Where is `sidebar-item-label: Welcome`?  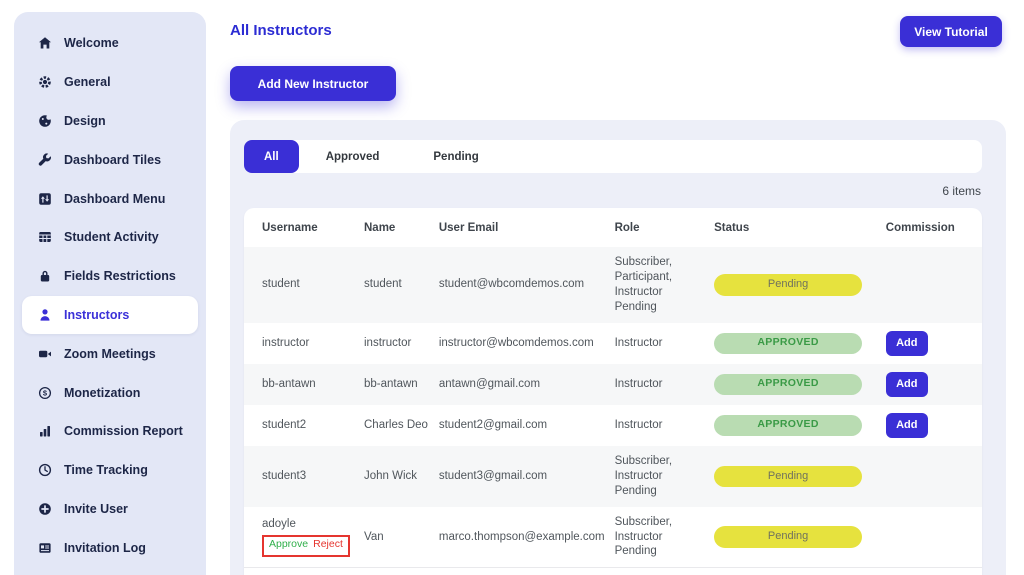
sidebar-item-label: Welcome is located at coordinates (91, 43).